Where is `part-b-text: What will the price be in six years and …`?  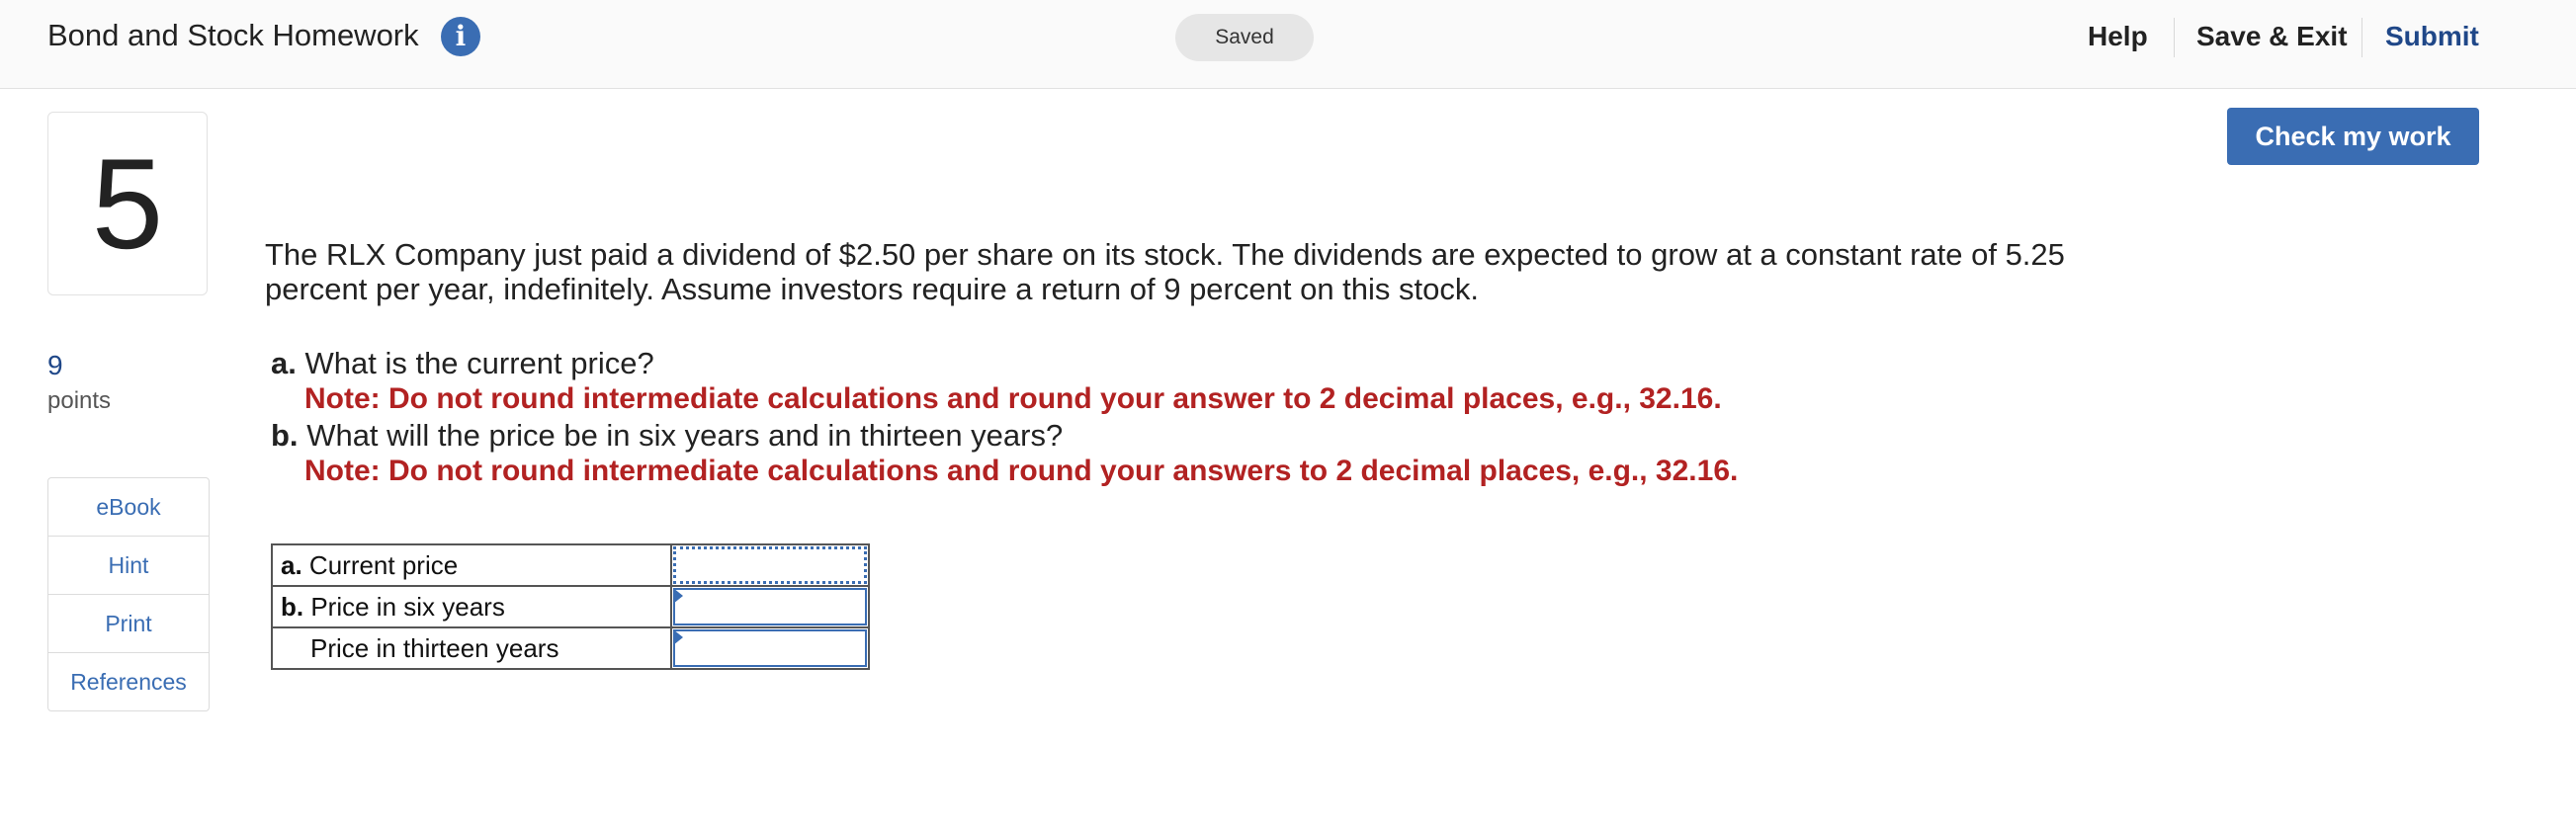 part-b-text: What will the price be in six years and … is located at coordinates (685, 436).